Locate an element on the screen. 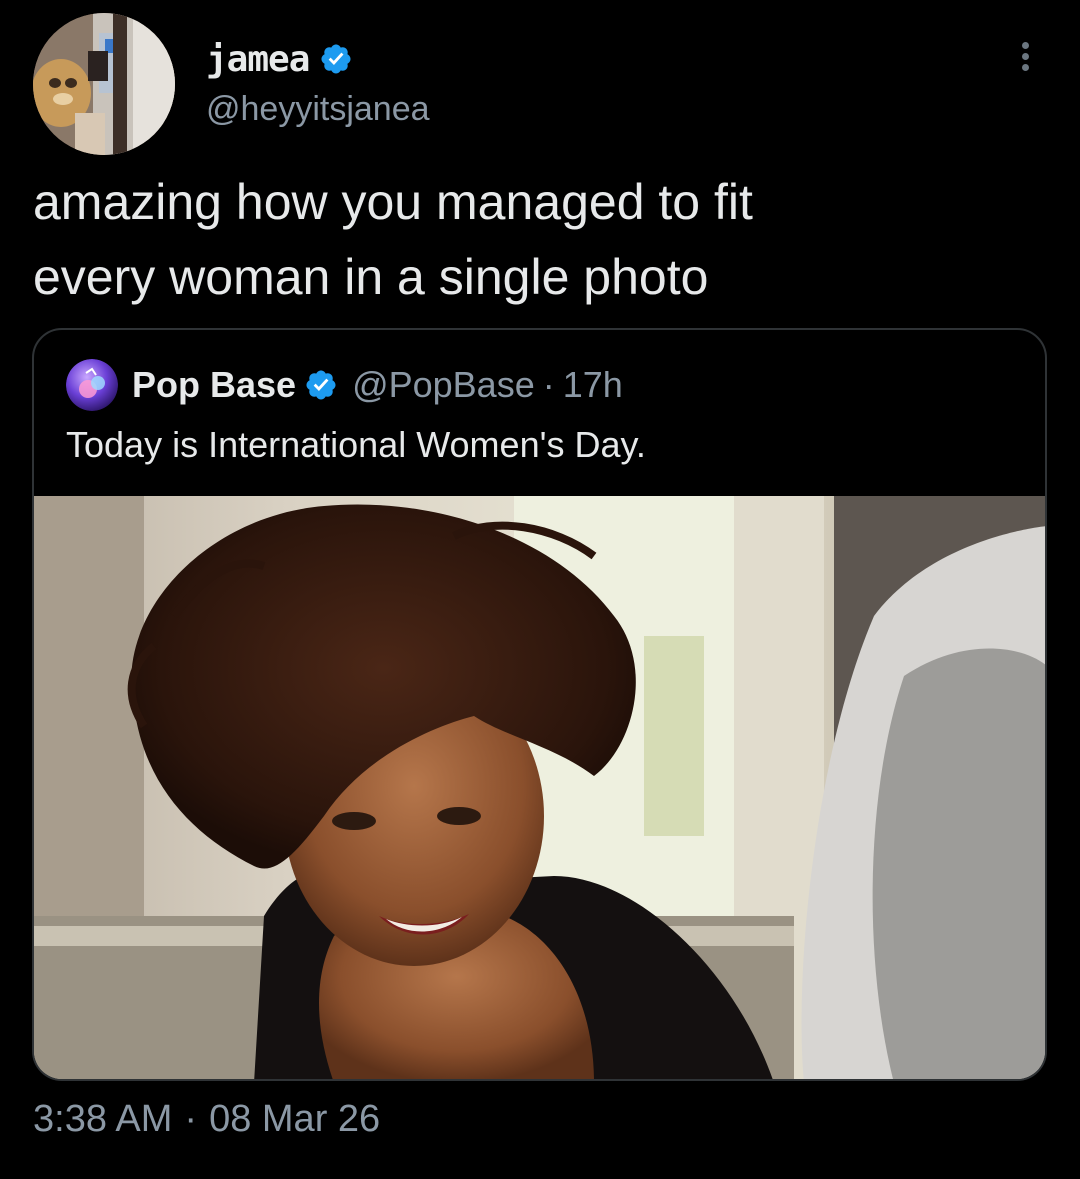 Image resolution: width=1080 pixels, height=1179 pixels. author-avatar is located at coordinates (104, 84).